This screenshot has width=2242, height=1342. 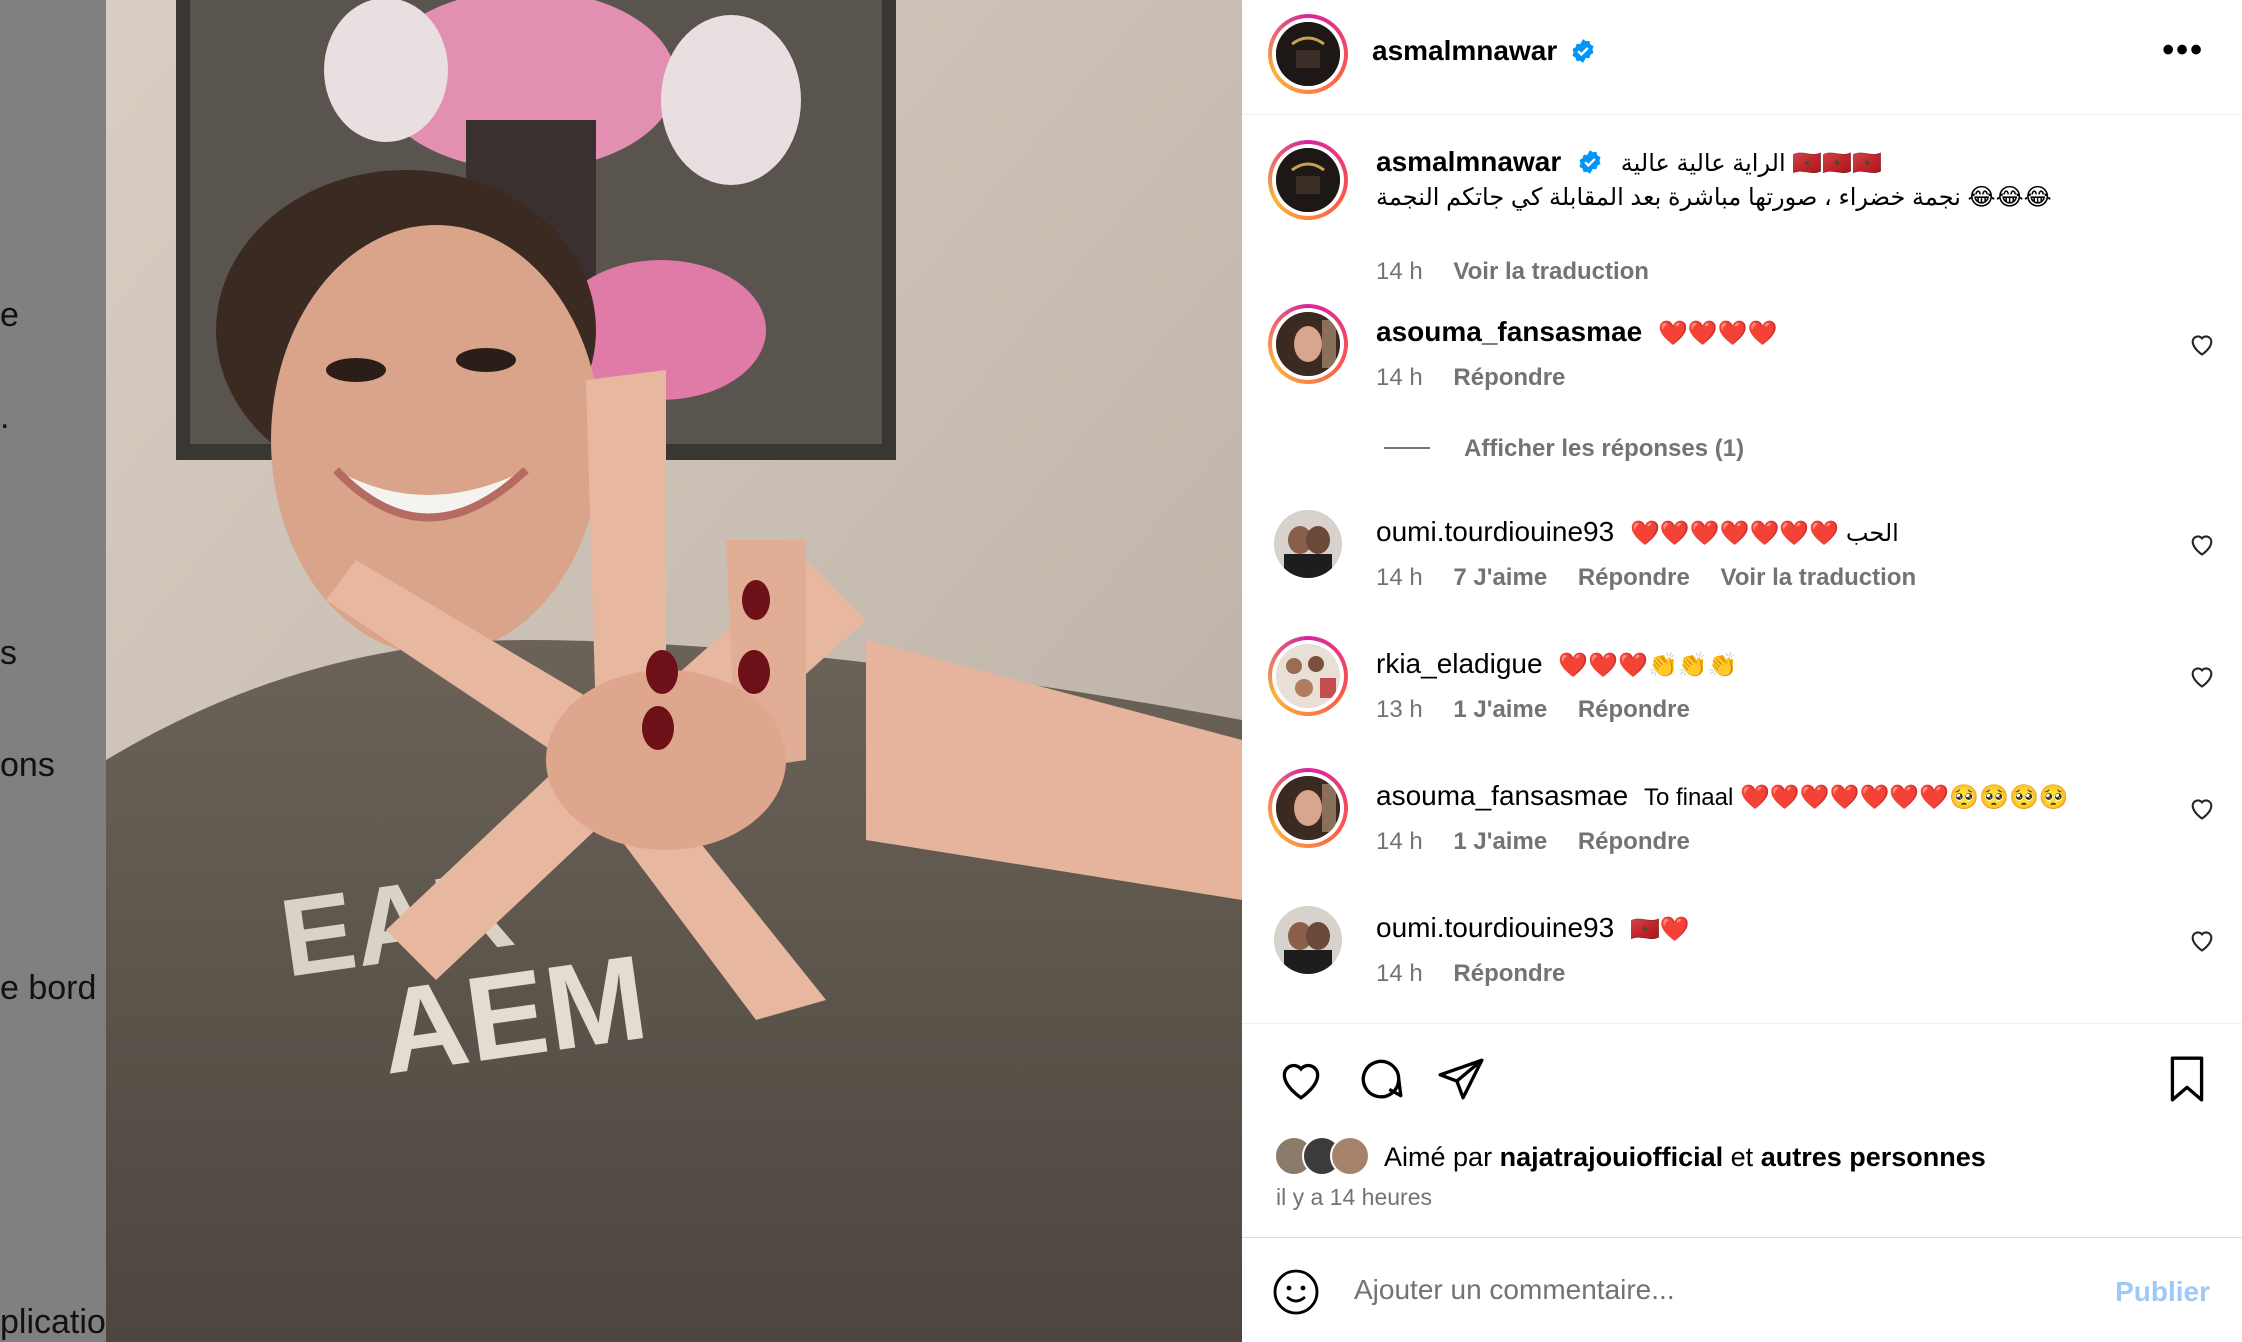 What do you see at coordinates (1742, 1157) in the screenshot?
I see `liked-by-joiner: et` at bounding box center [1742, 1157].